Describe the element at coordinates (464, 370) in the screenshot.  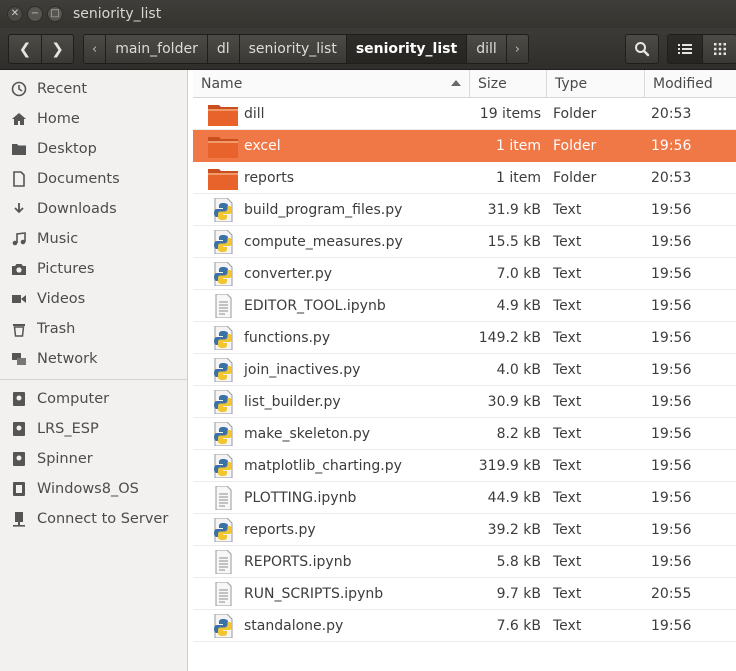
I see `table-row: join_inactives.py 4.0 kB Text 19:56` at that location.